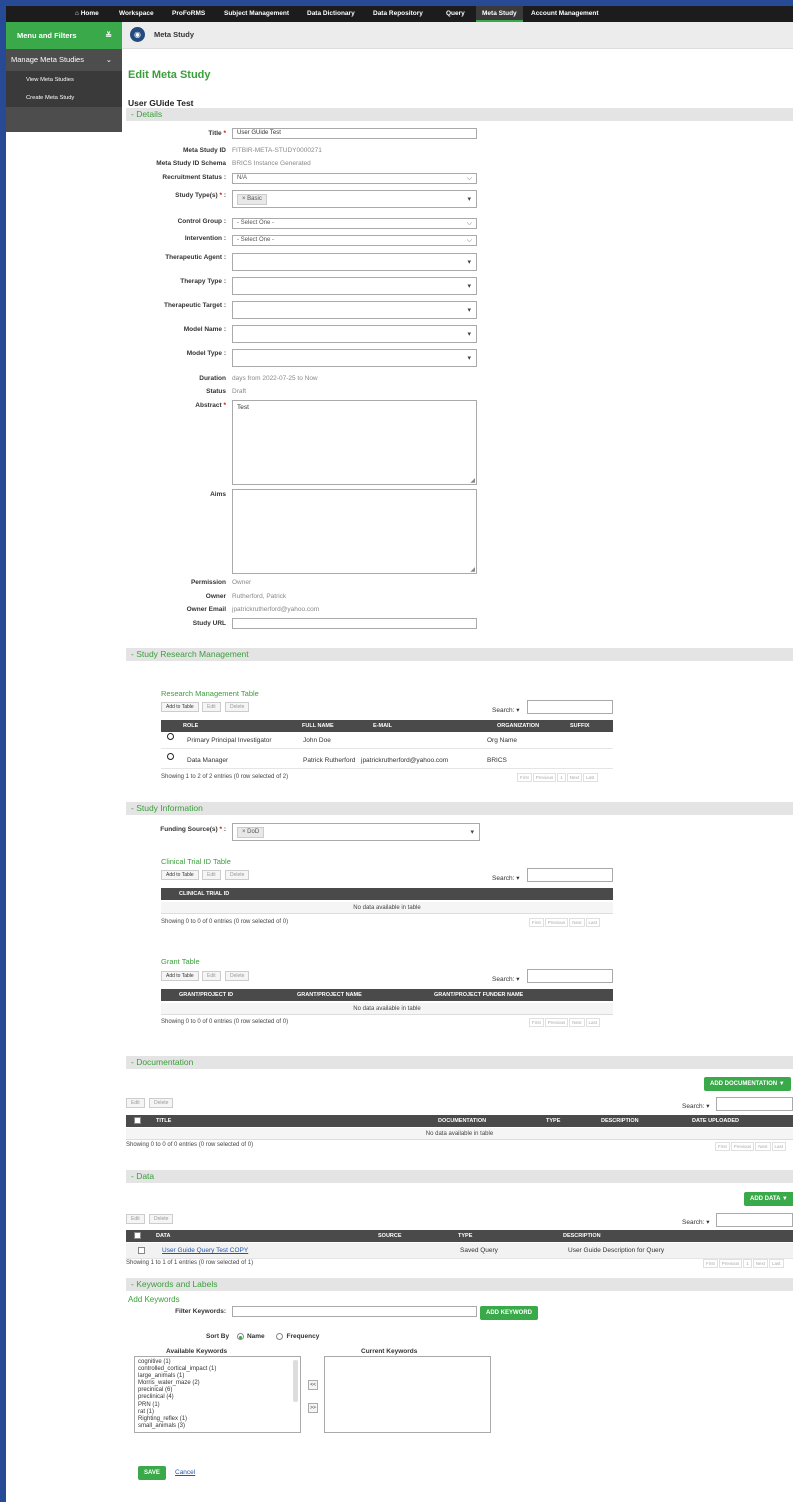  I want to click on col-role: ROLE, so click(190, 726).